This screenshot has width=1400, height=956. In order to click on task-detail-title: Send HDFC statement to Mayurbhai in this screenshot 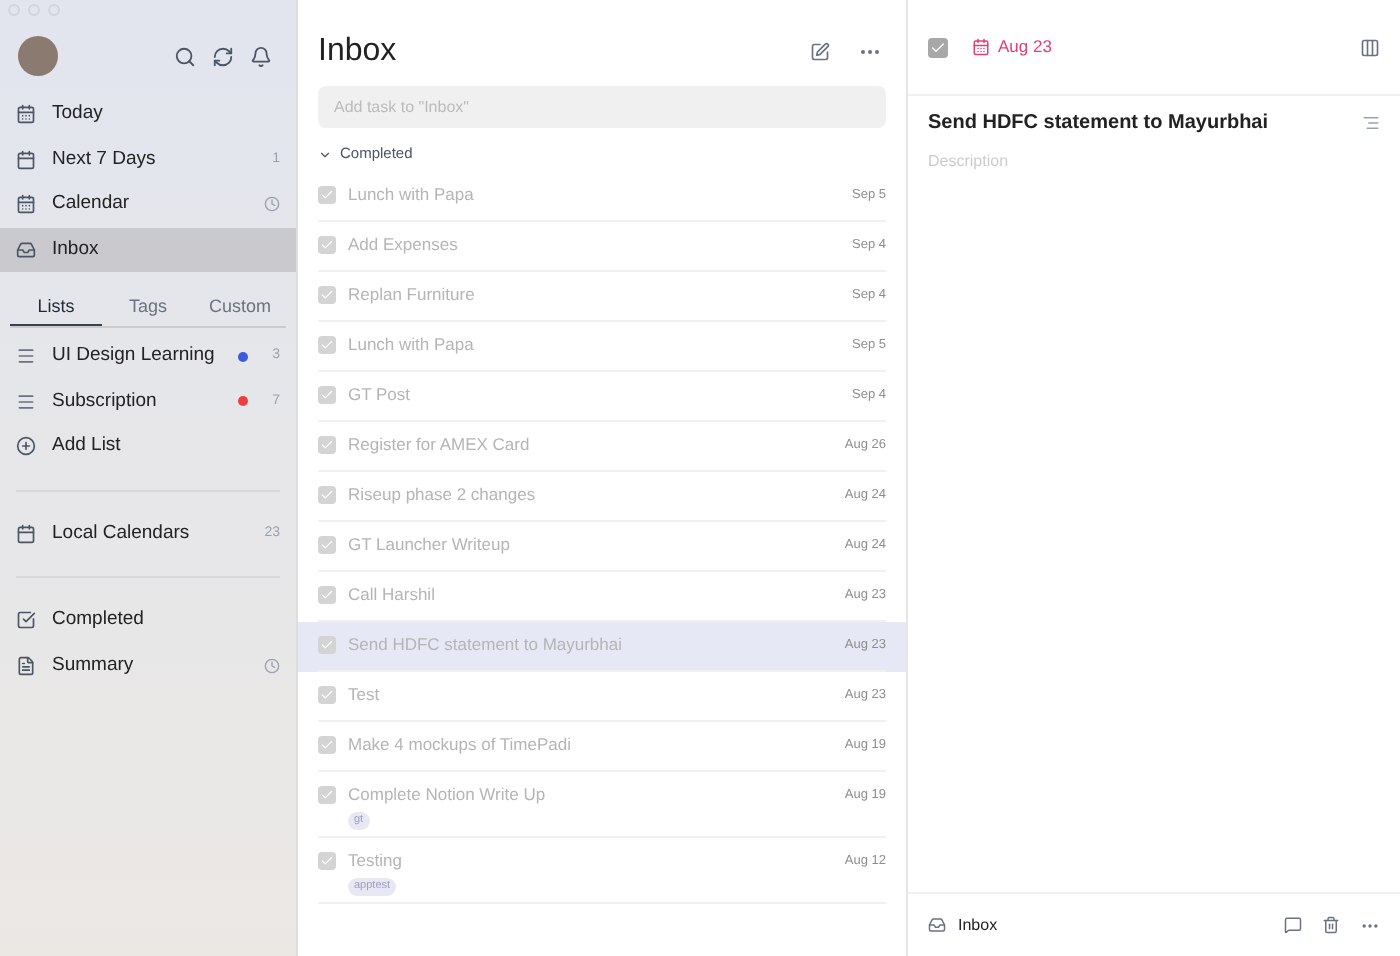, I will do `click(1099, 124)`.